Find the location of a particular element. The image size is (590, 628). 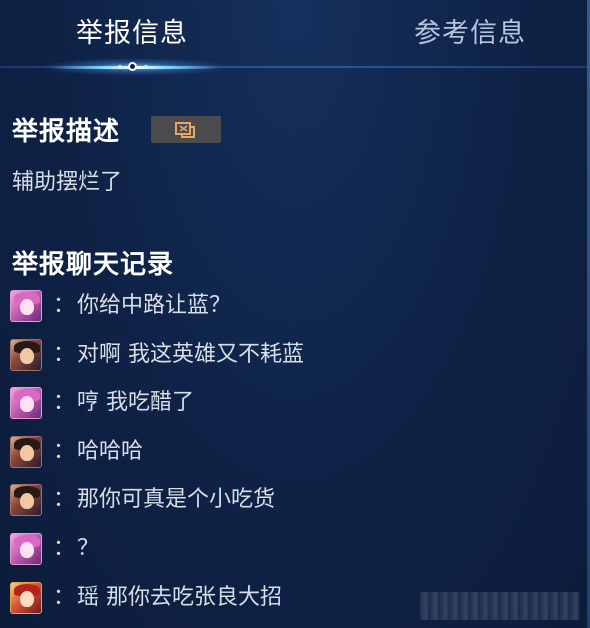

tab-reference-info: 参考信息 is located at coordinates (470, 34).